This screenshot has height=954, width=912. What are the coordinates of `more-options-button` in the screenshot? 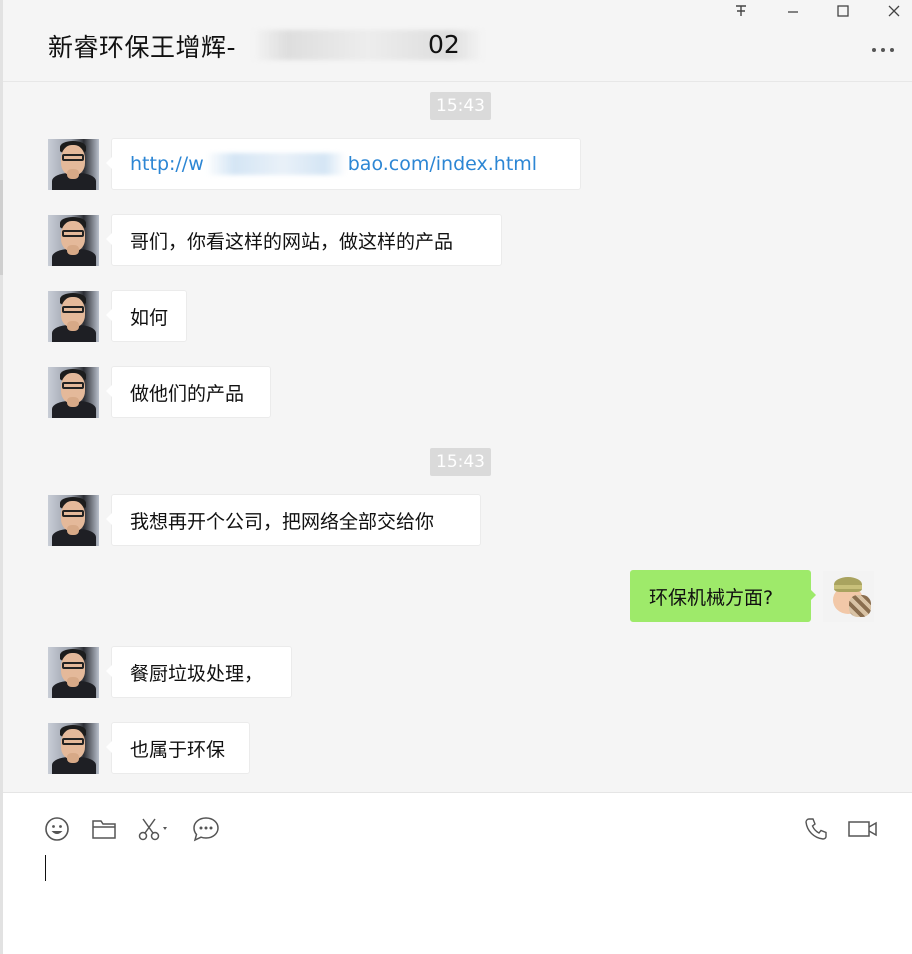 It's located at (883, 50).